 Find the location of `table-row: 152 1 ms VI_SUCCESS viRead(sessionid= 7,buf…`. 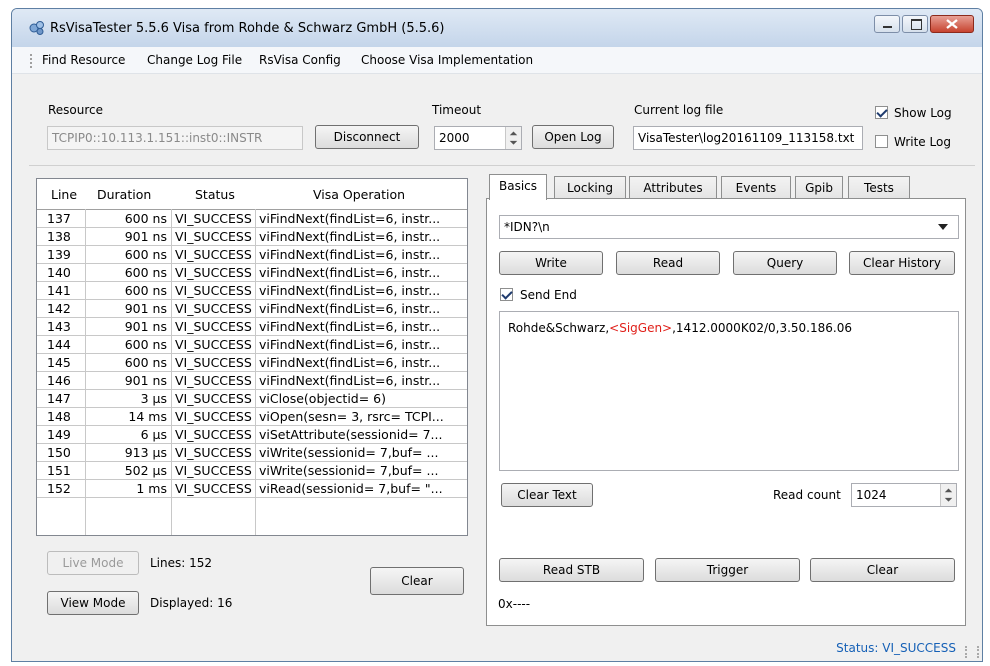

table-row: 152 1 ms VI_SUCCESS viRead(sessionid= 7,buf… is located at coordinates (252, 489).